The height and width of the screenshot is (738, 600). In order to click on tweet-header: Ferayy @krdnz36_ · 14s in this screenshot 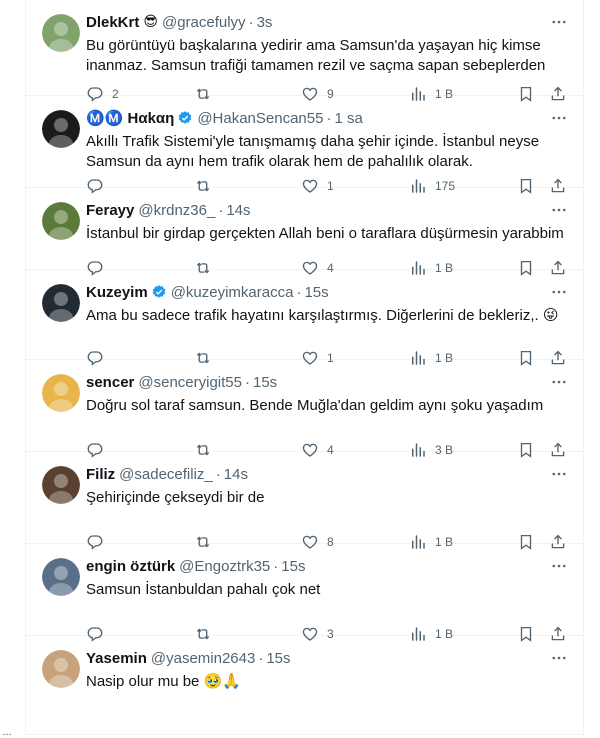, I will do `click(327, 210)`.